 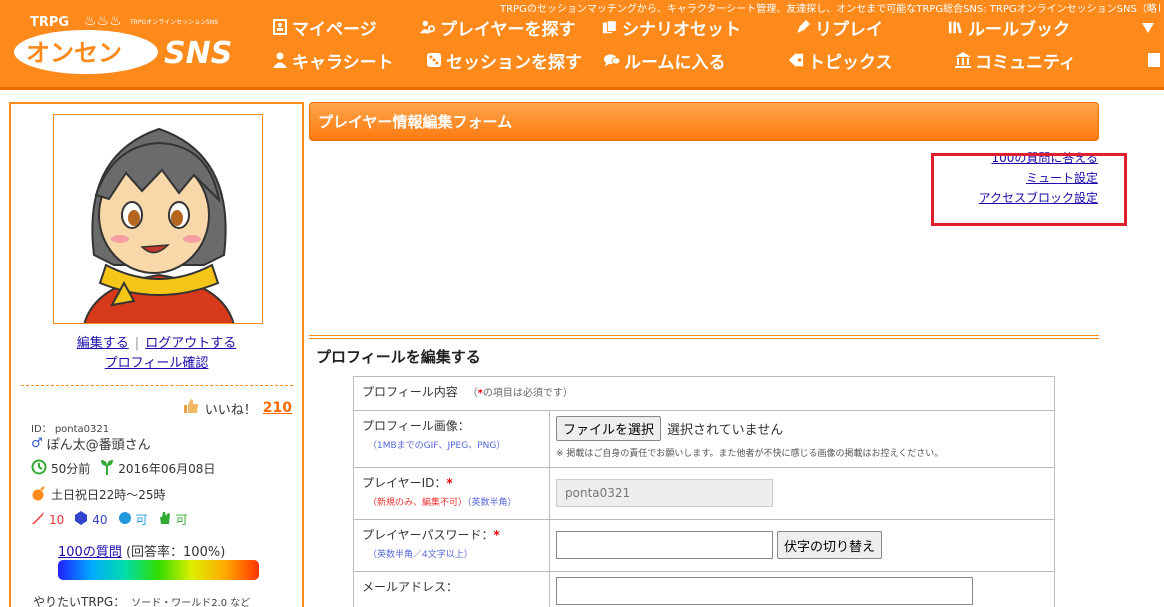 What do you see at coordinates (39, 494) in the screenshot?
I see `bomb-icon` at bounding box center [39, 494].